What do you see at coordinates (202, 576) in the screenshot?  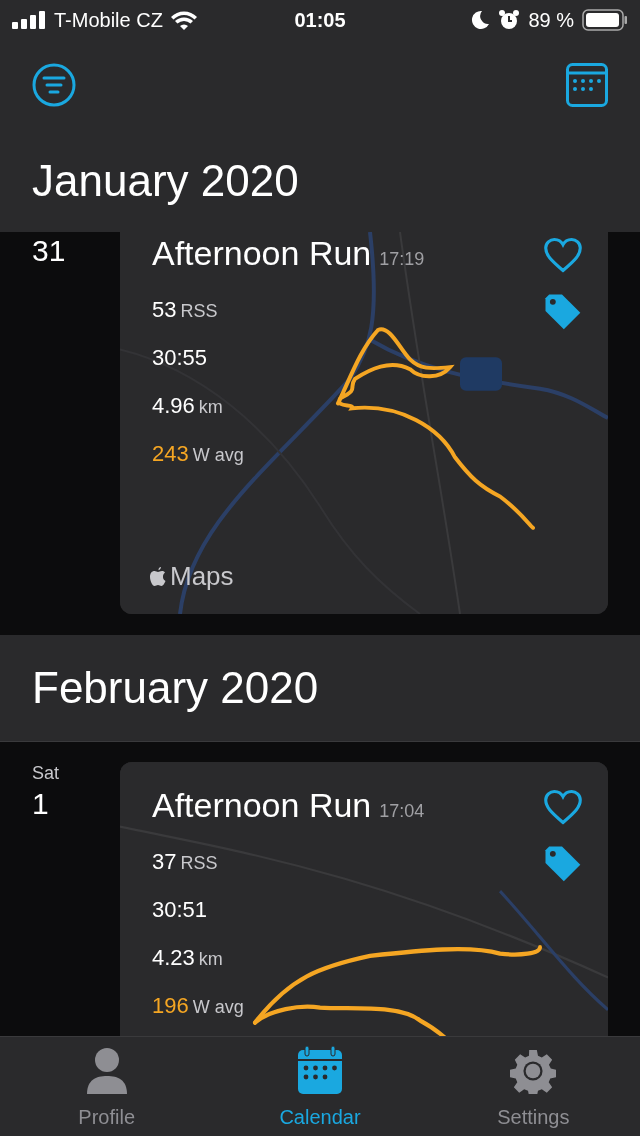 I see `map-credit: Maps` at bounding box center [202, 576].